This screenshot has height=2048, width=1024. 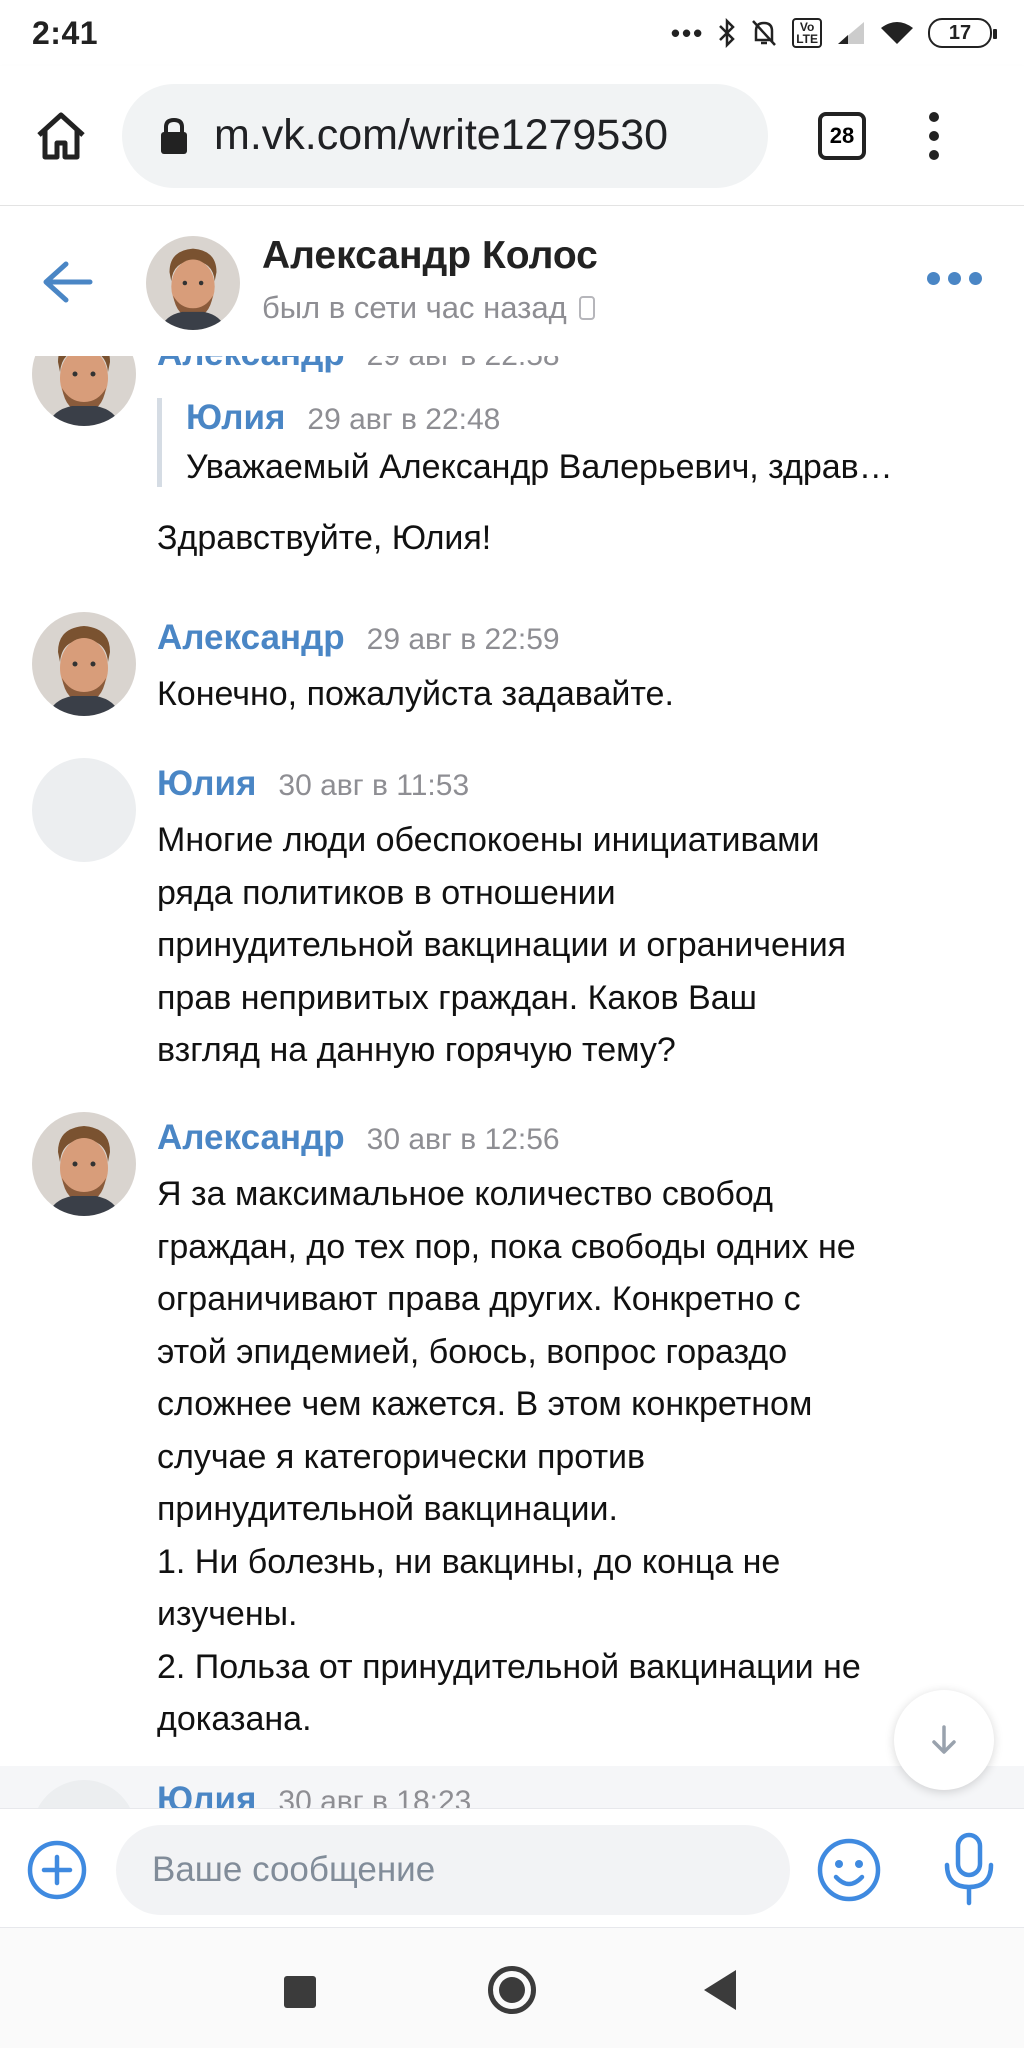 I want to click on message-time: 30 авг в 18:23, so click(x=375, y=1796).